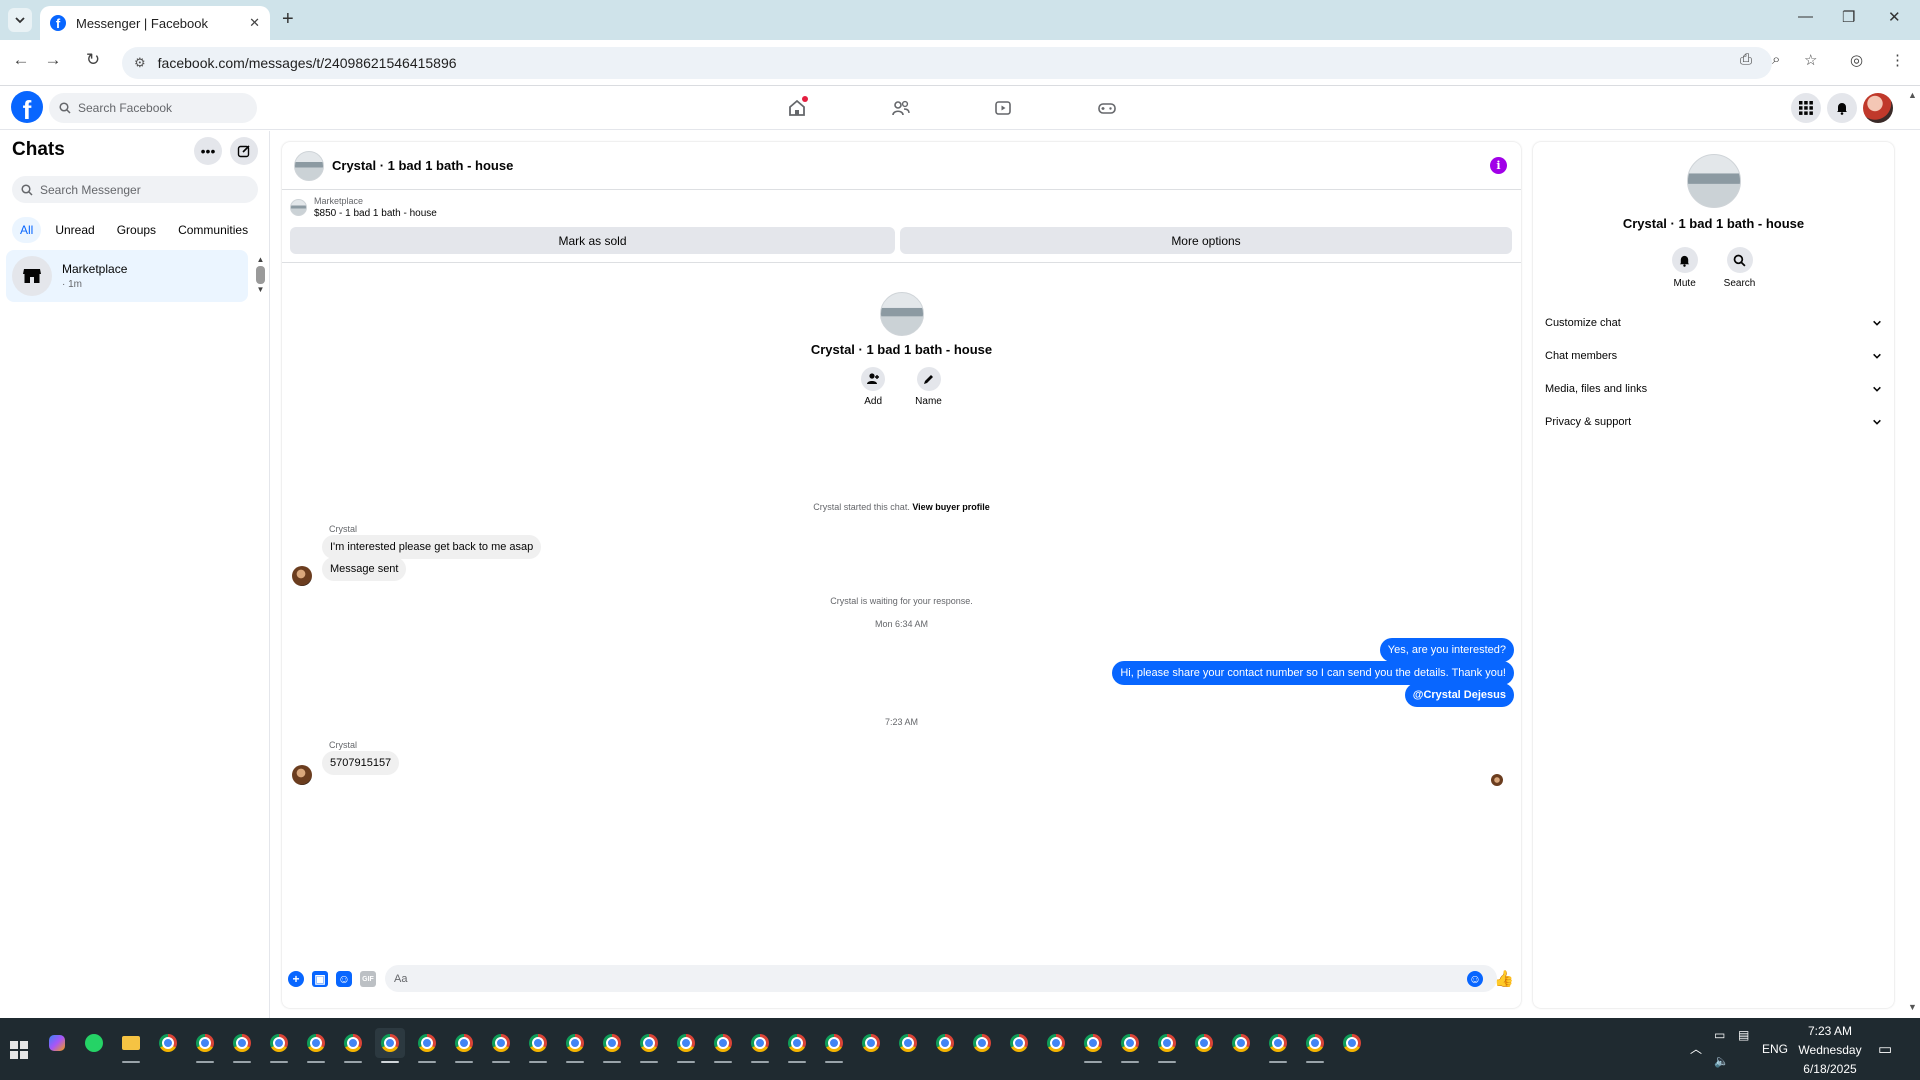  What do you see at coordinates (1713, 181) in the screenshot?
I see `details-photo` at bounding box center [1713, 181].